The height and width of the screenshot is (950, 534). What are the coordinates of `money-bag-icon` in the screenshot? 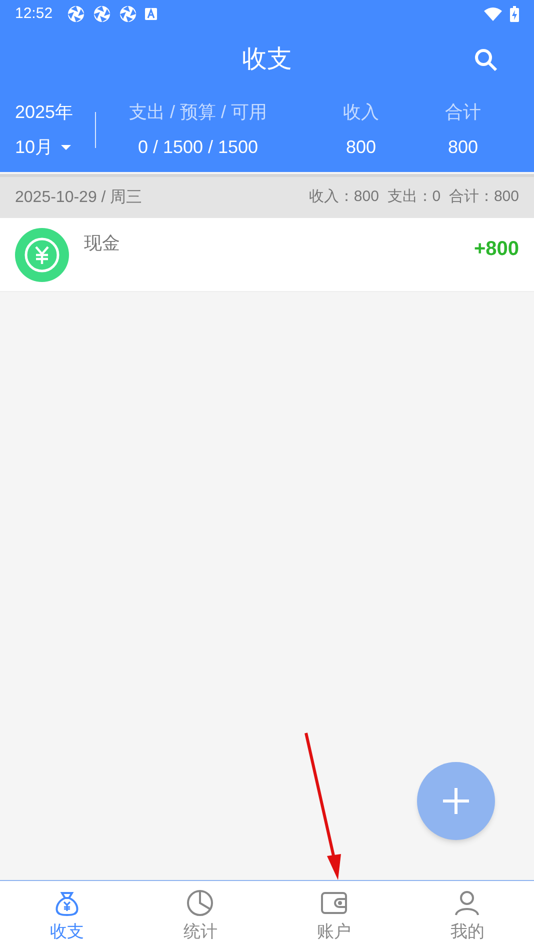 It's located at (66, 903).